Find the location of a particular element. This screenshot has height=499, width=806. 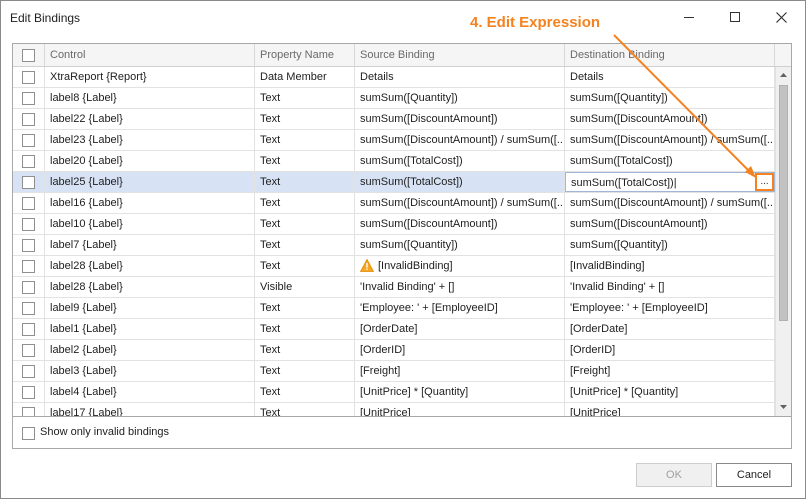

control-cell: label20 {Label} is located at coordinates (150, 161).